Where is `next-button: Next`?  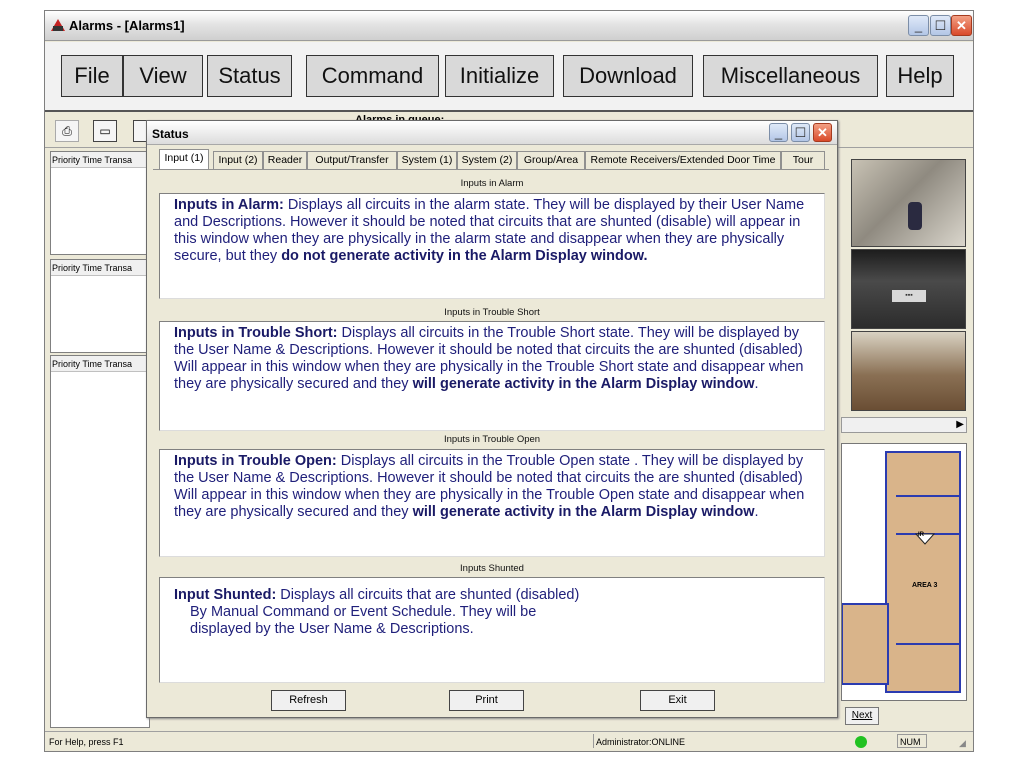 next-button: Next is located at coordinates (862, 716).